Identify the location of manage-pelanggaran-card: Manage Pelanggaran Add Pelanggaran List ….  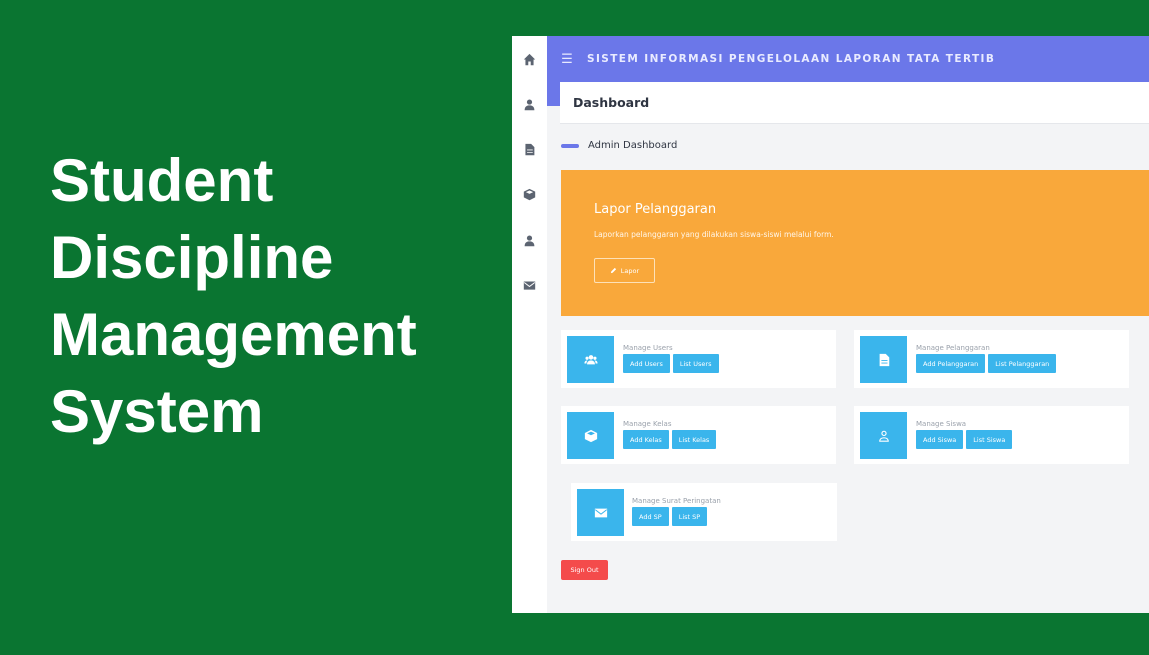
(991, 359).